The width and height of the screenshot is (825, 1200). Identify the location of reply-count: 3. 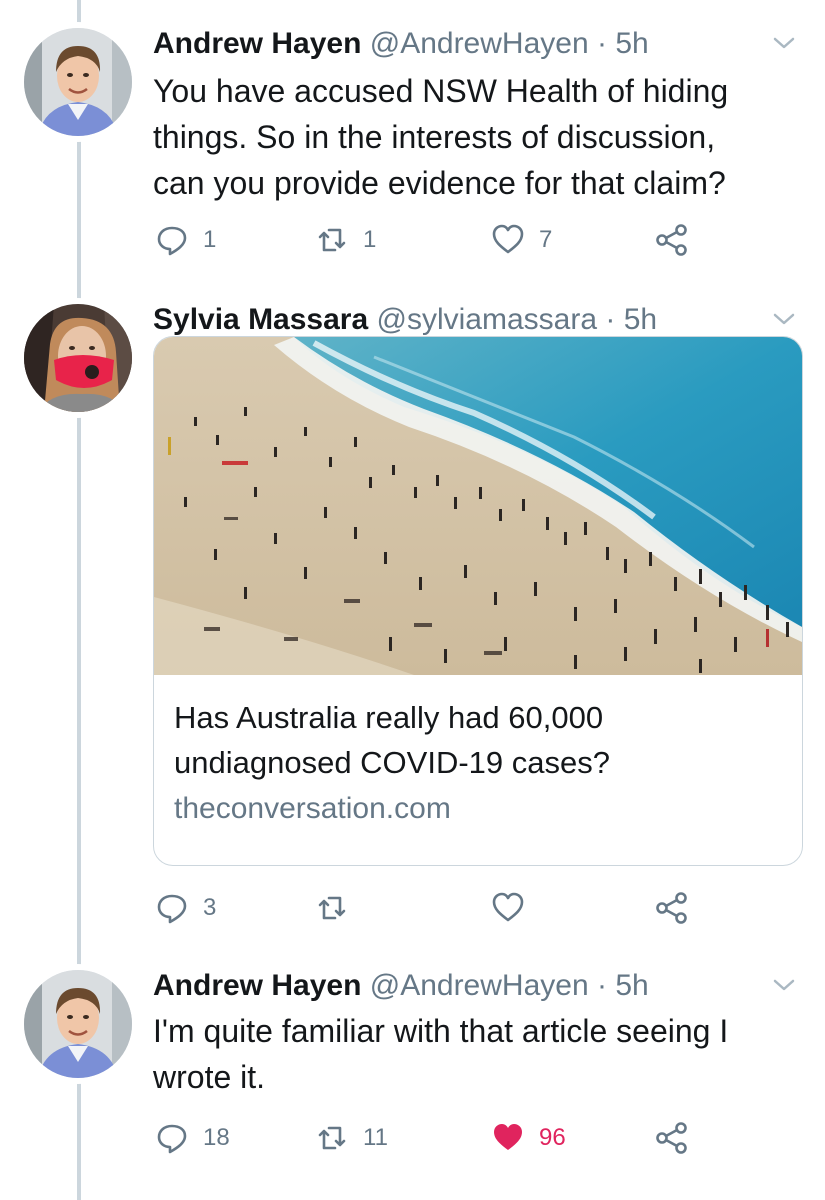
(210, 907).